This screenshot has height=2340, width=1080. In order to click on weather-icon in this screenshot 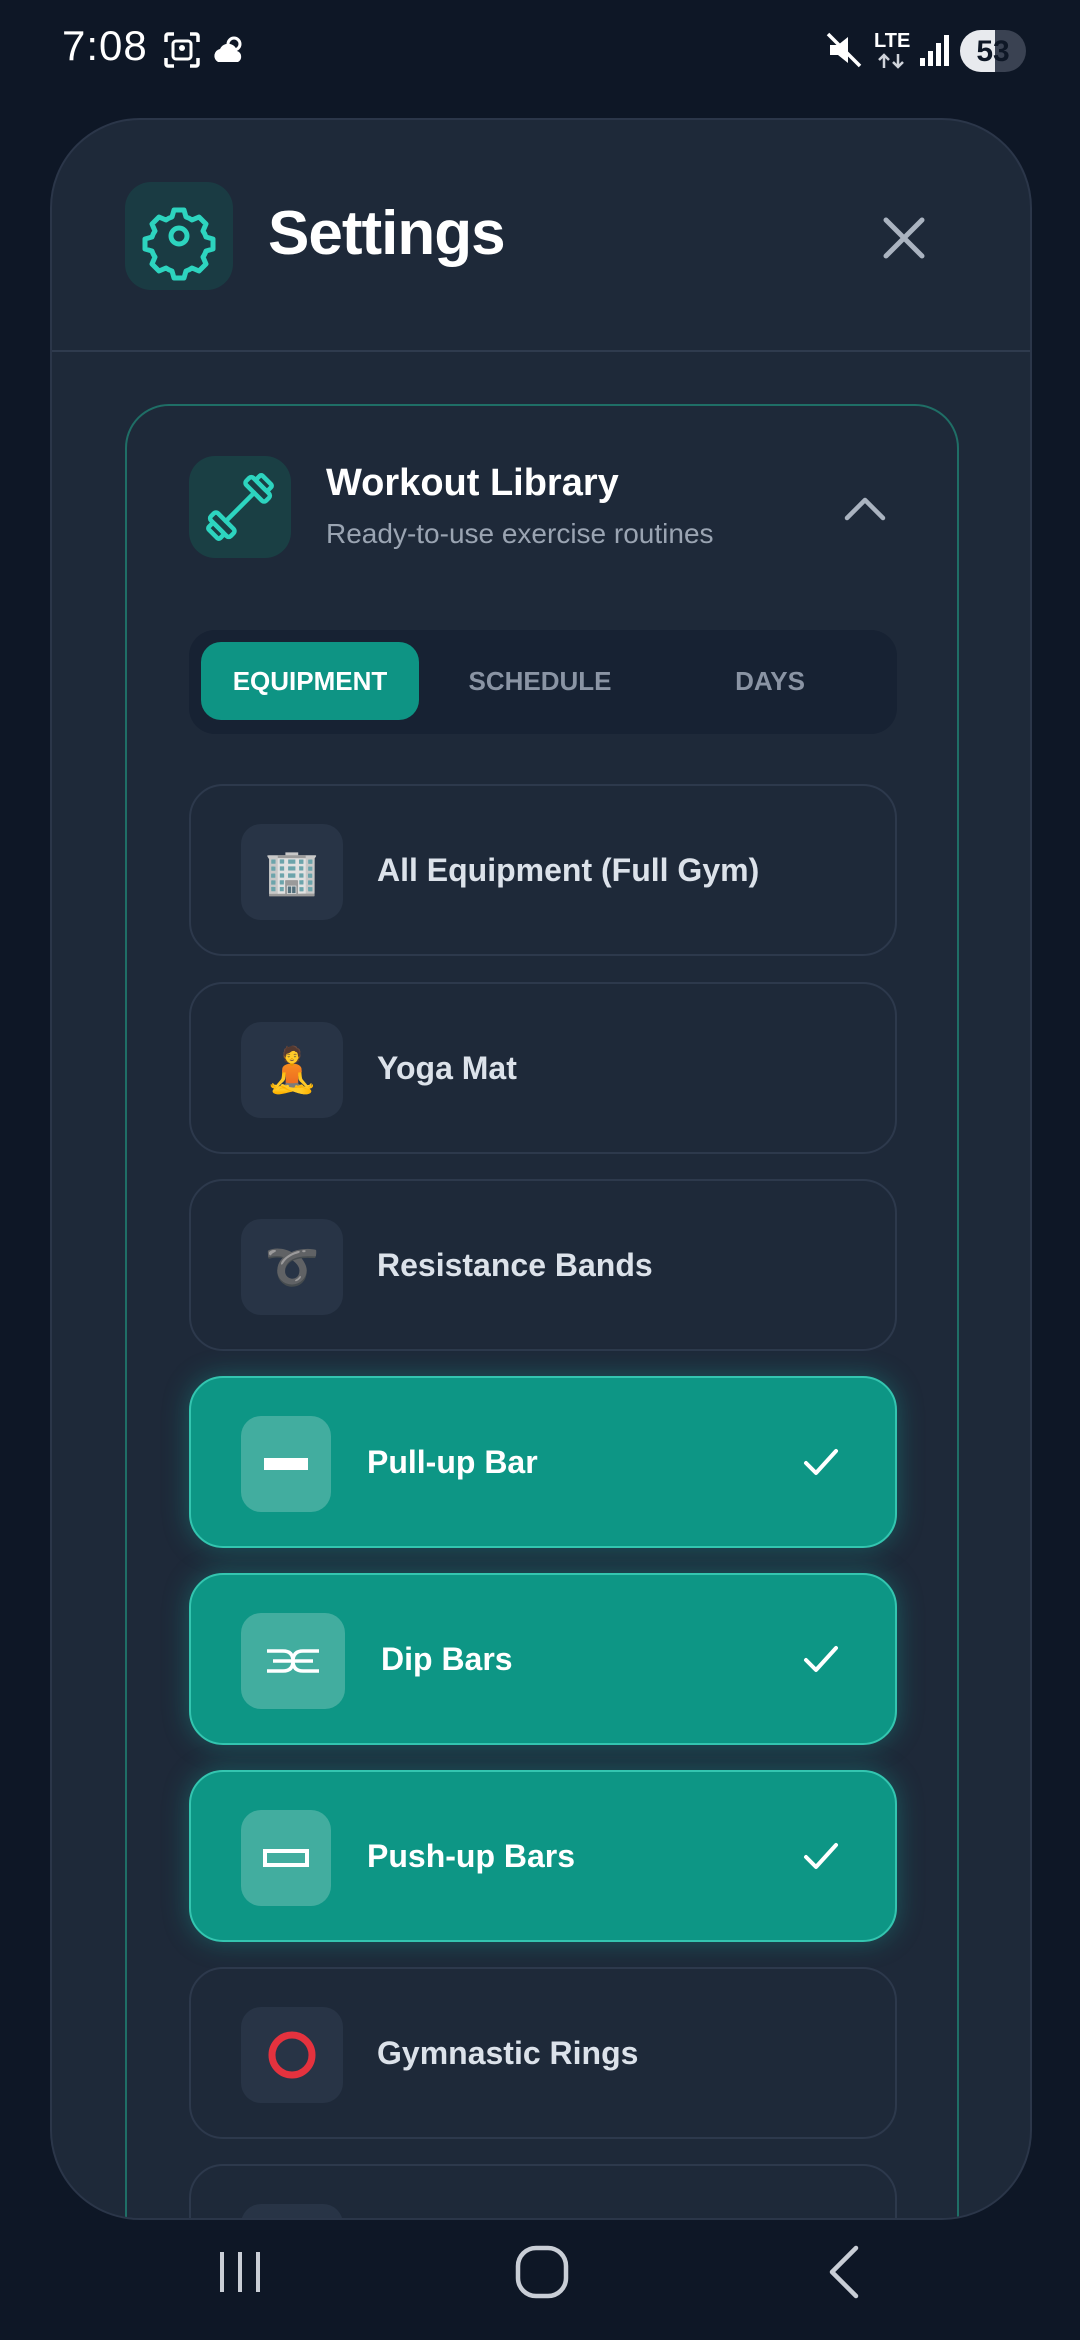, I will do `click(228, 49)`.